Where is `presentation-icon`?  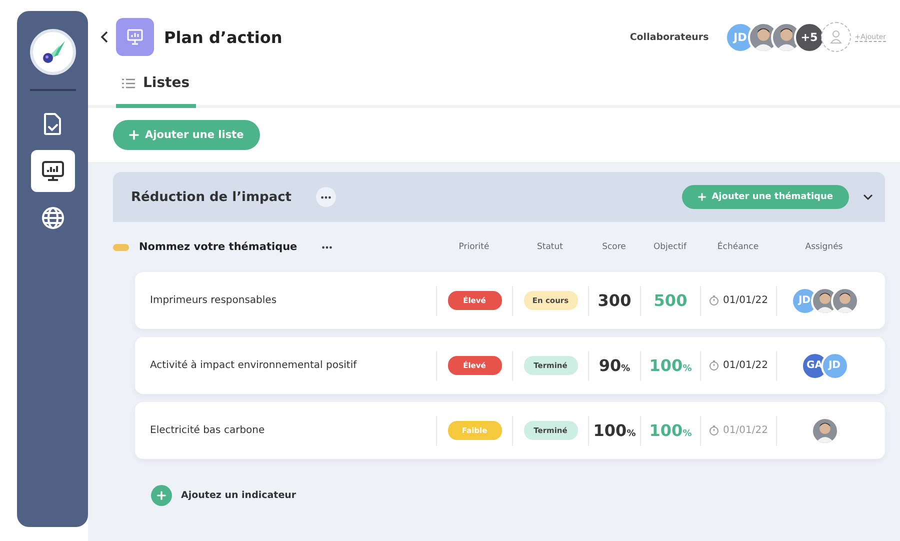
presentation-icon is located at coordinates (135, 37).